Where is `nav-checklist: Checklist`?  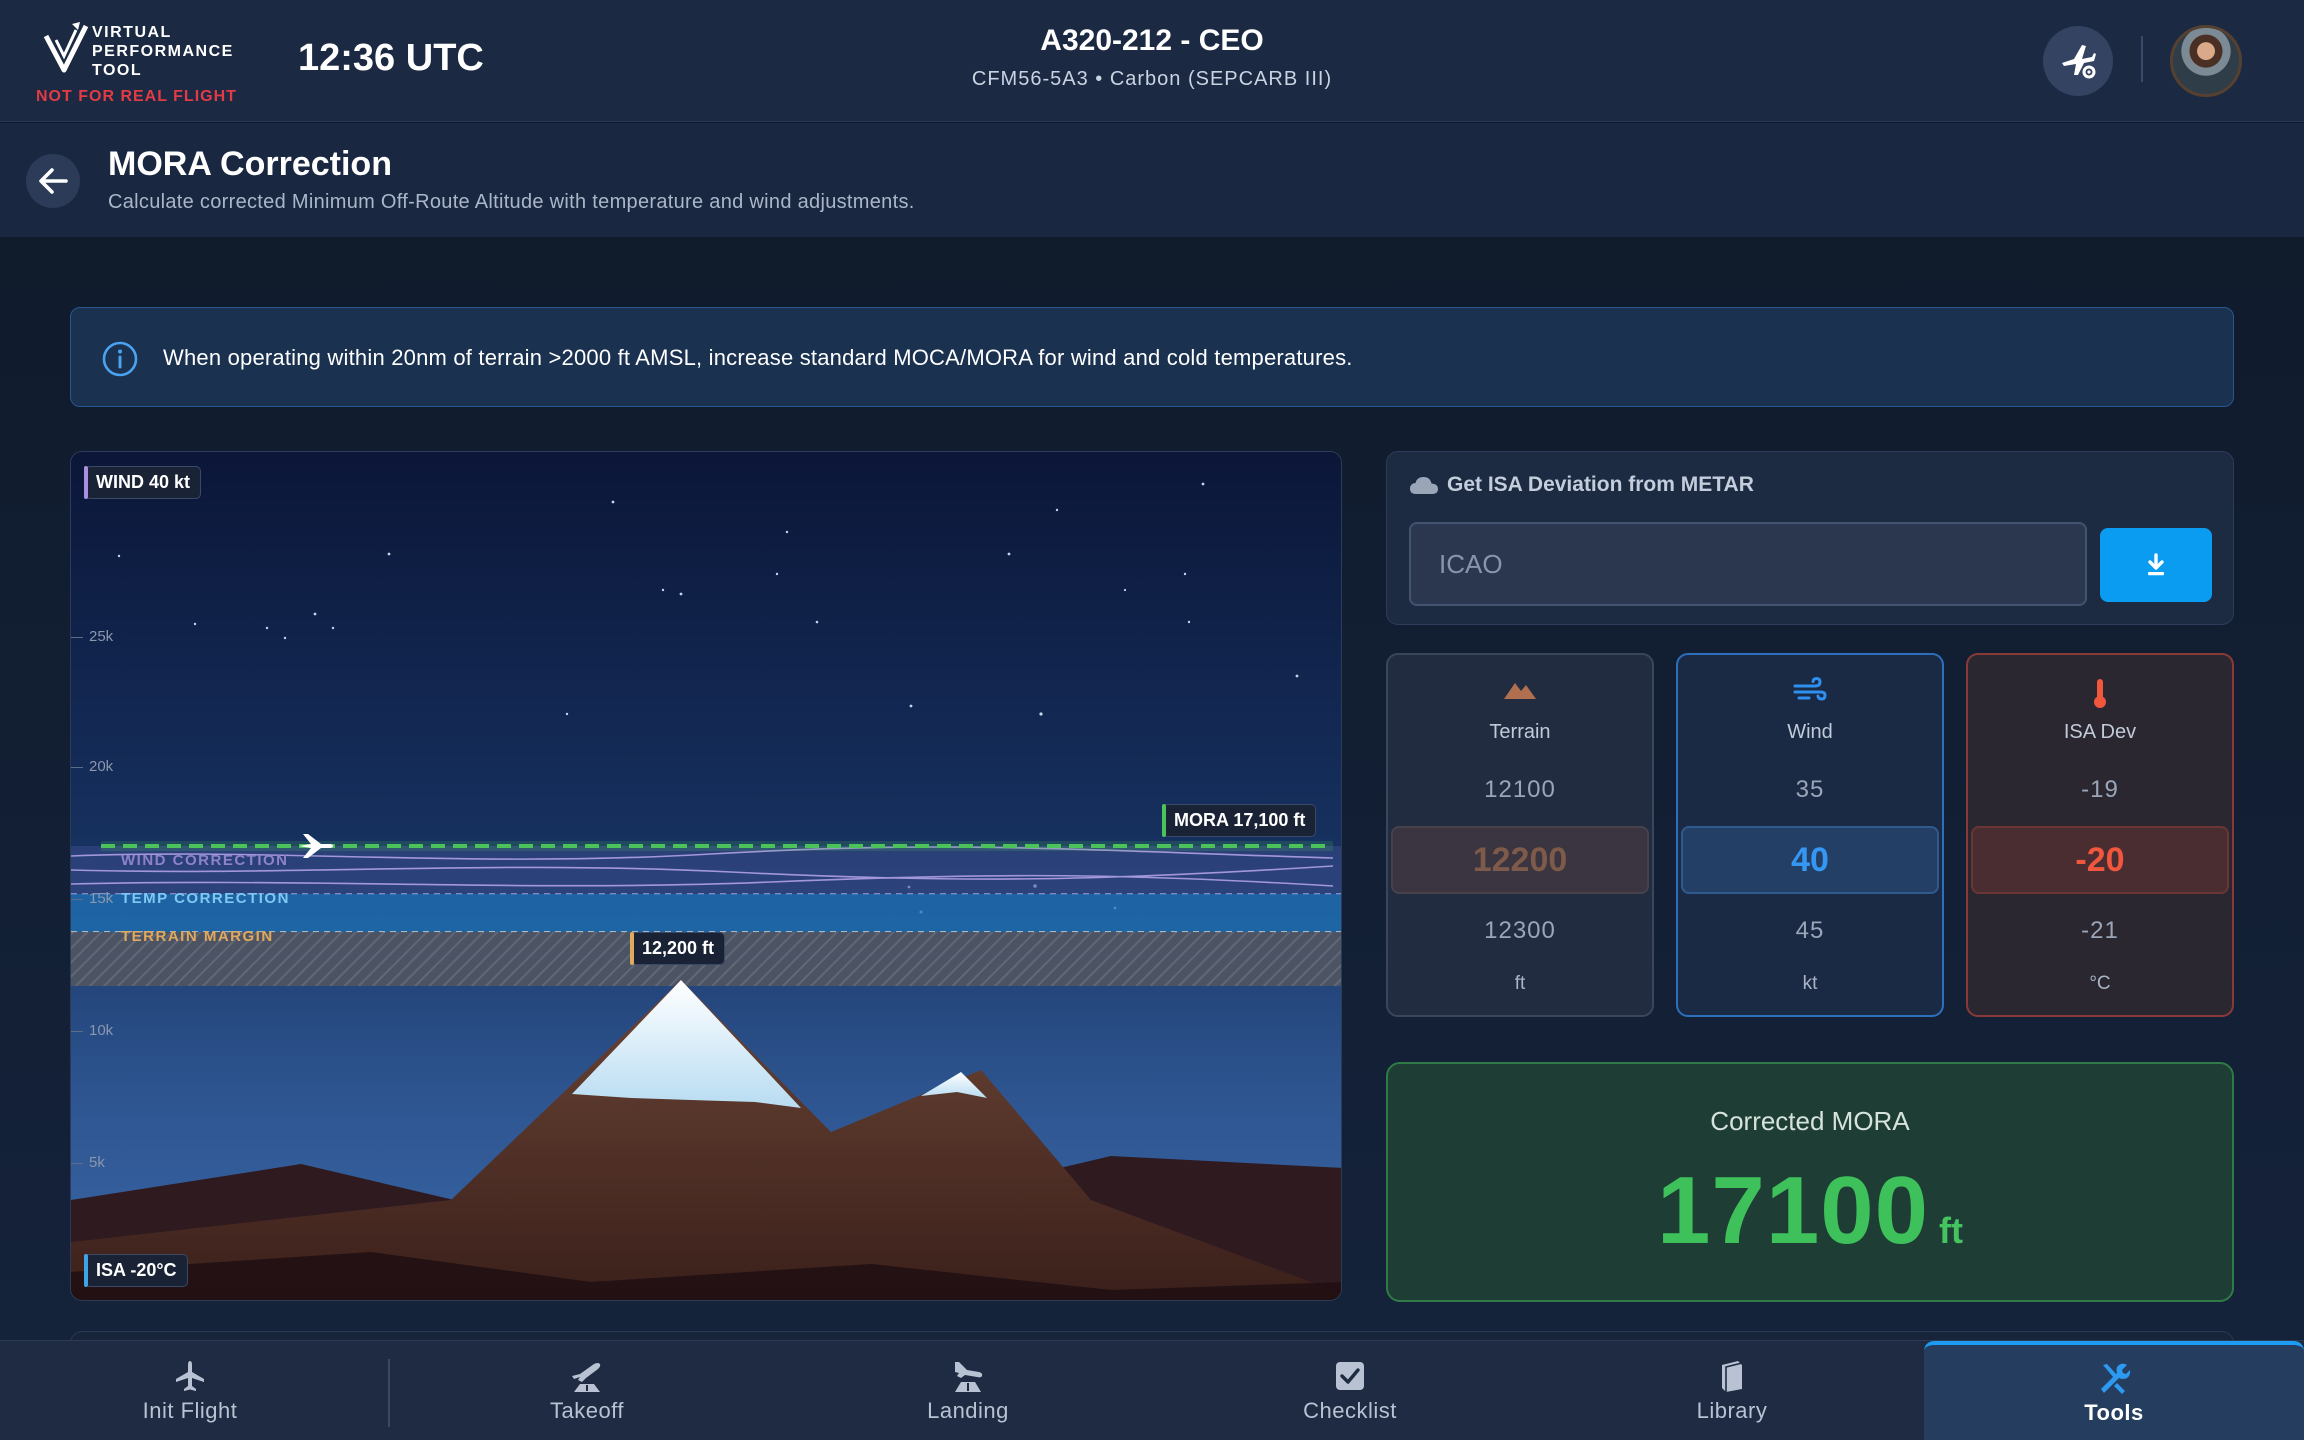
nav-checklist: Checklist is located at coordinates (1350, 1390).